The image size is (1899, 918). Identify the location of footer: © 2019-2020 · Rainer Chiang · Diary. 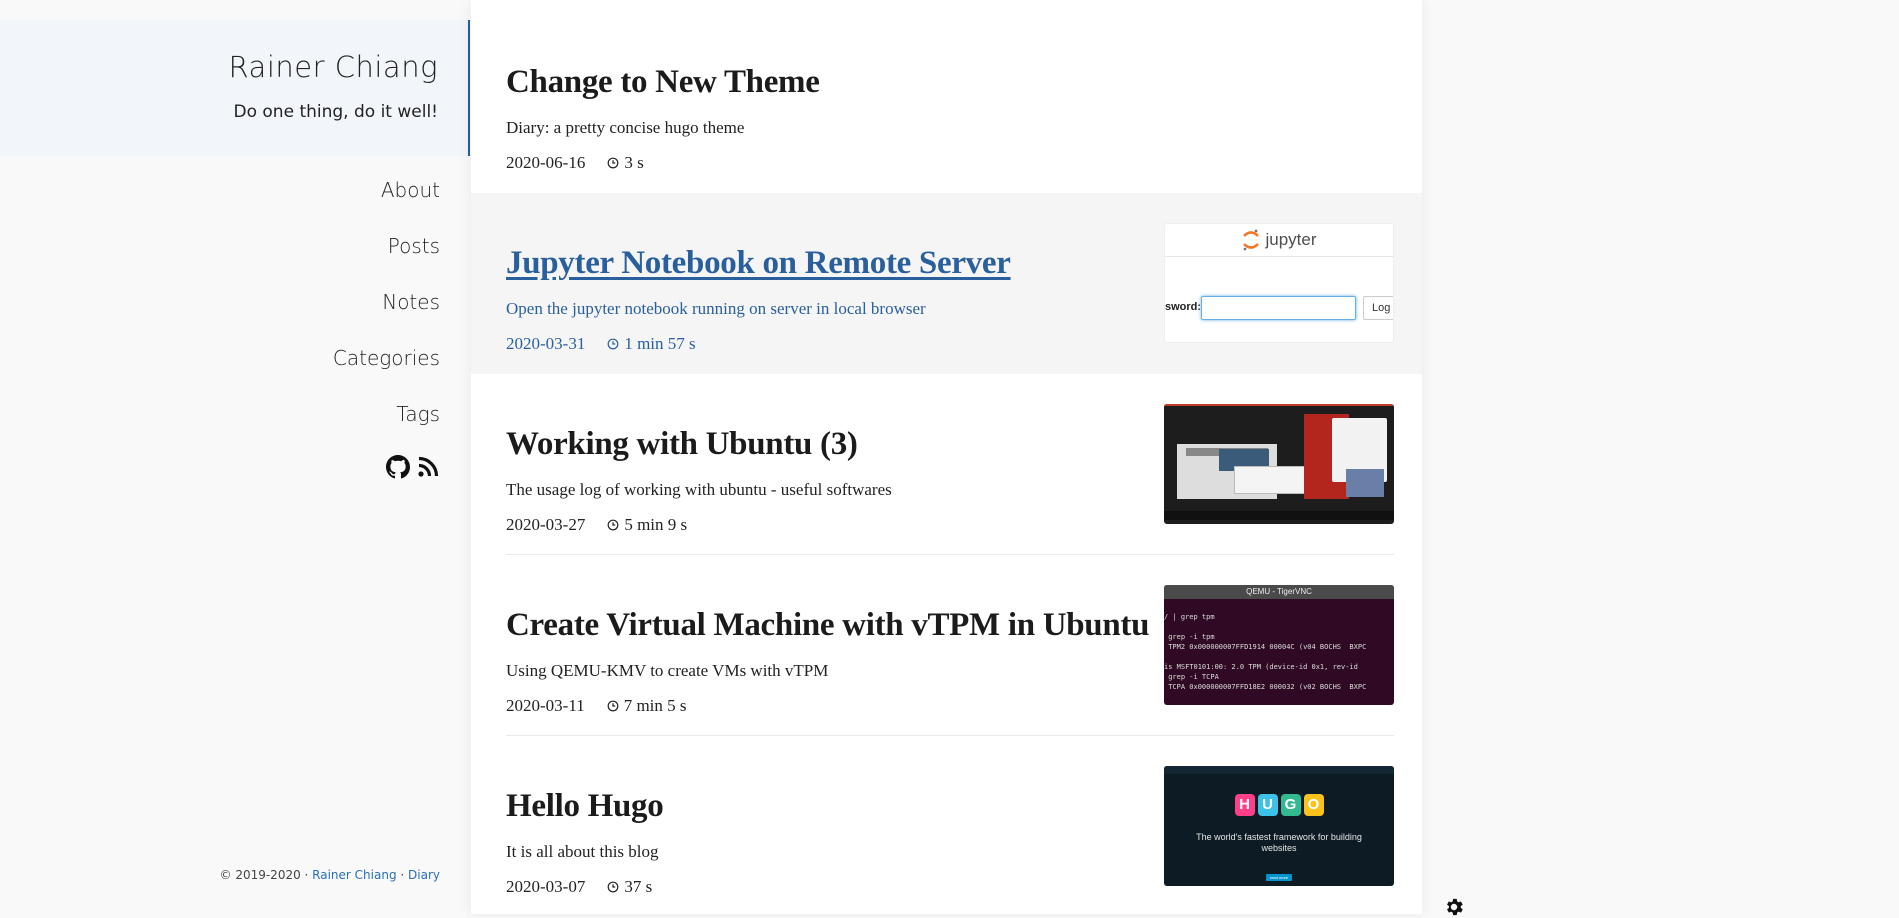
(330, 875).